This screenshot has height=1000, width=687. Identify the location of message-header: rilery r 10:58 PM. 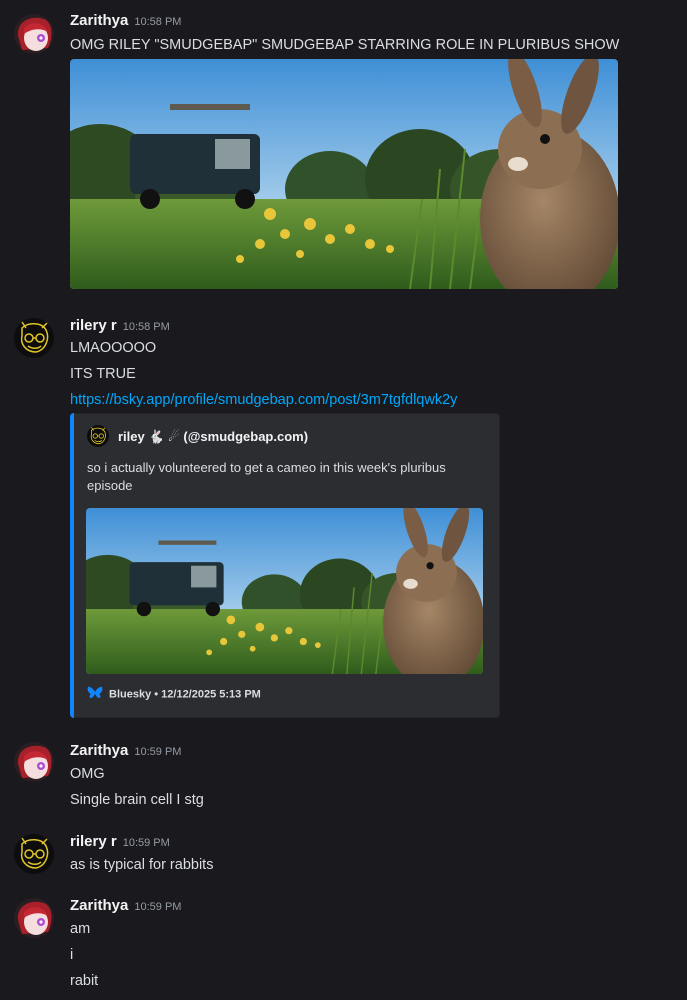
(120, 327).